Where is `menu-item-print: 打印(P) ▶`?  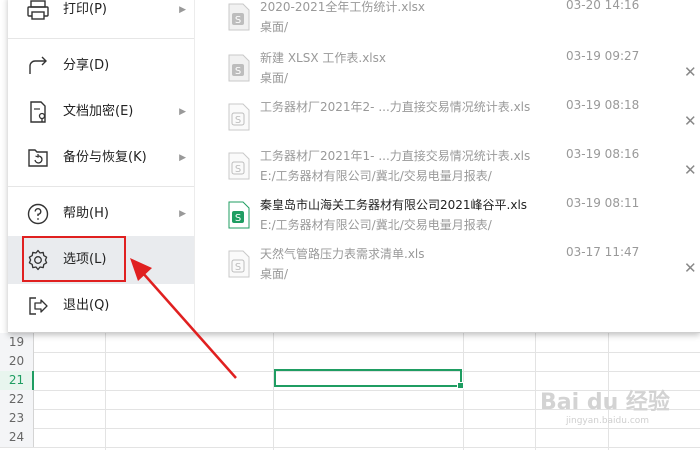 menu-item-print: 打印(P) ▶ is located at coordinates (101, 17).